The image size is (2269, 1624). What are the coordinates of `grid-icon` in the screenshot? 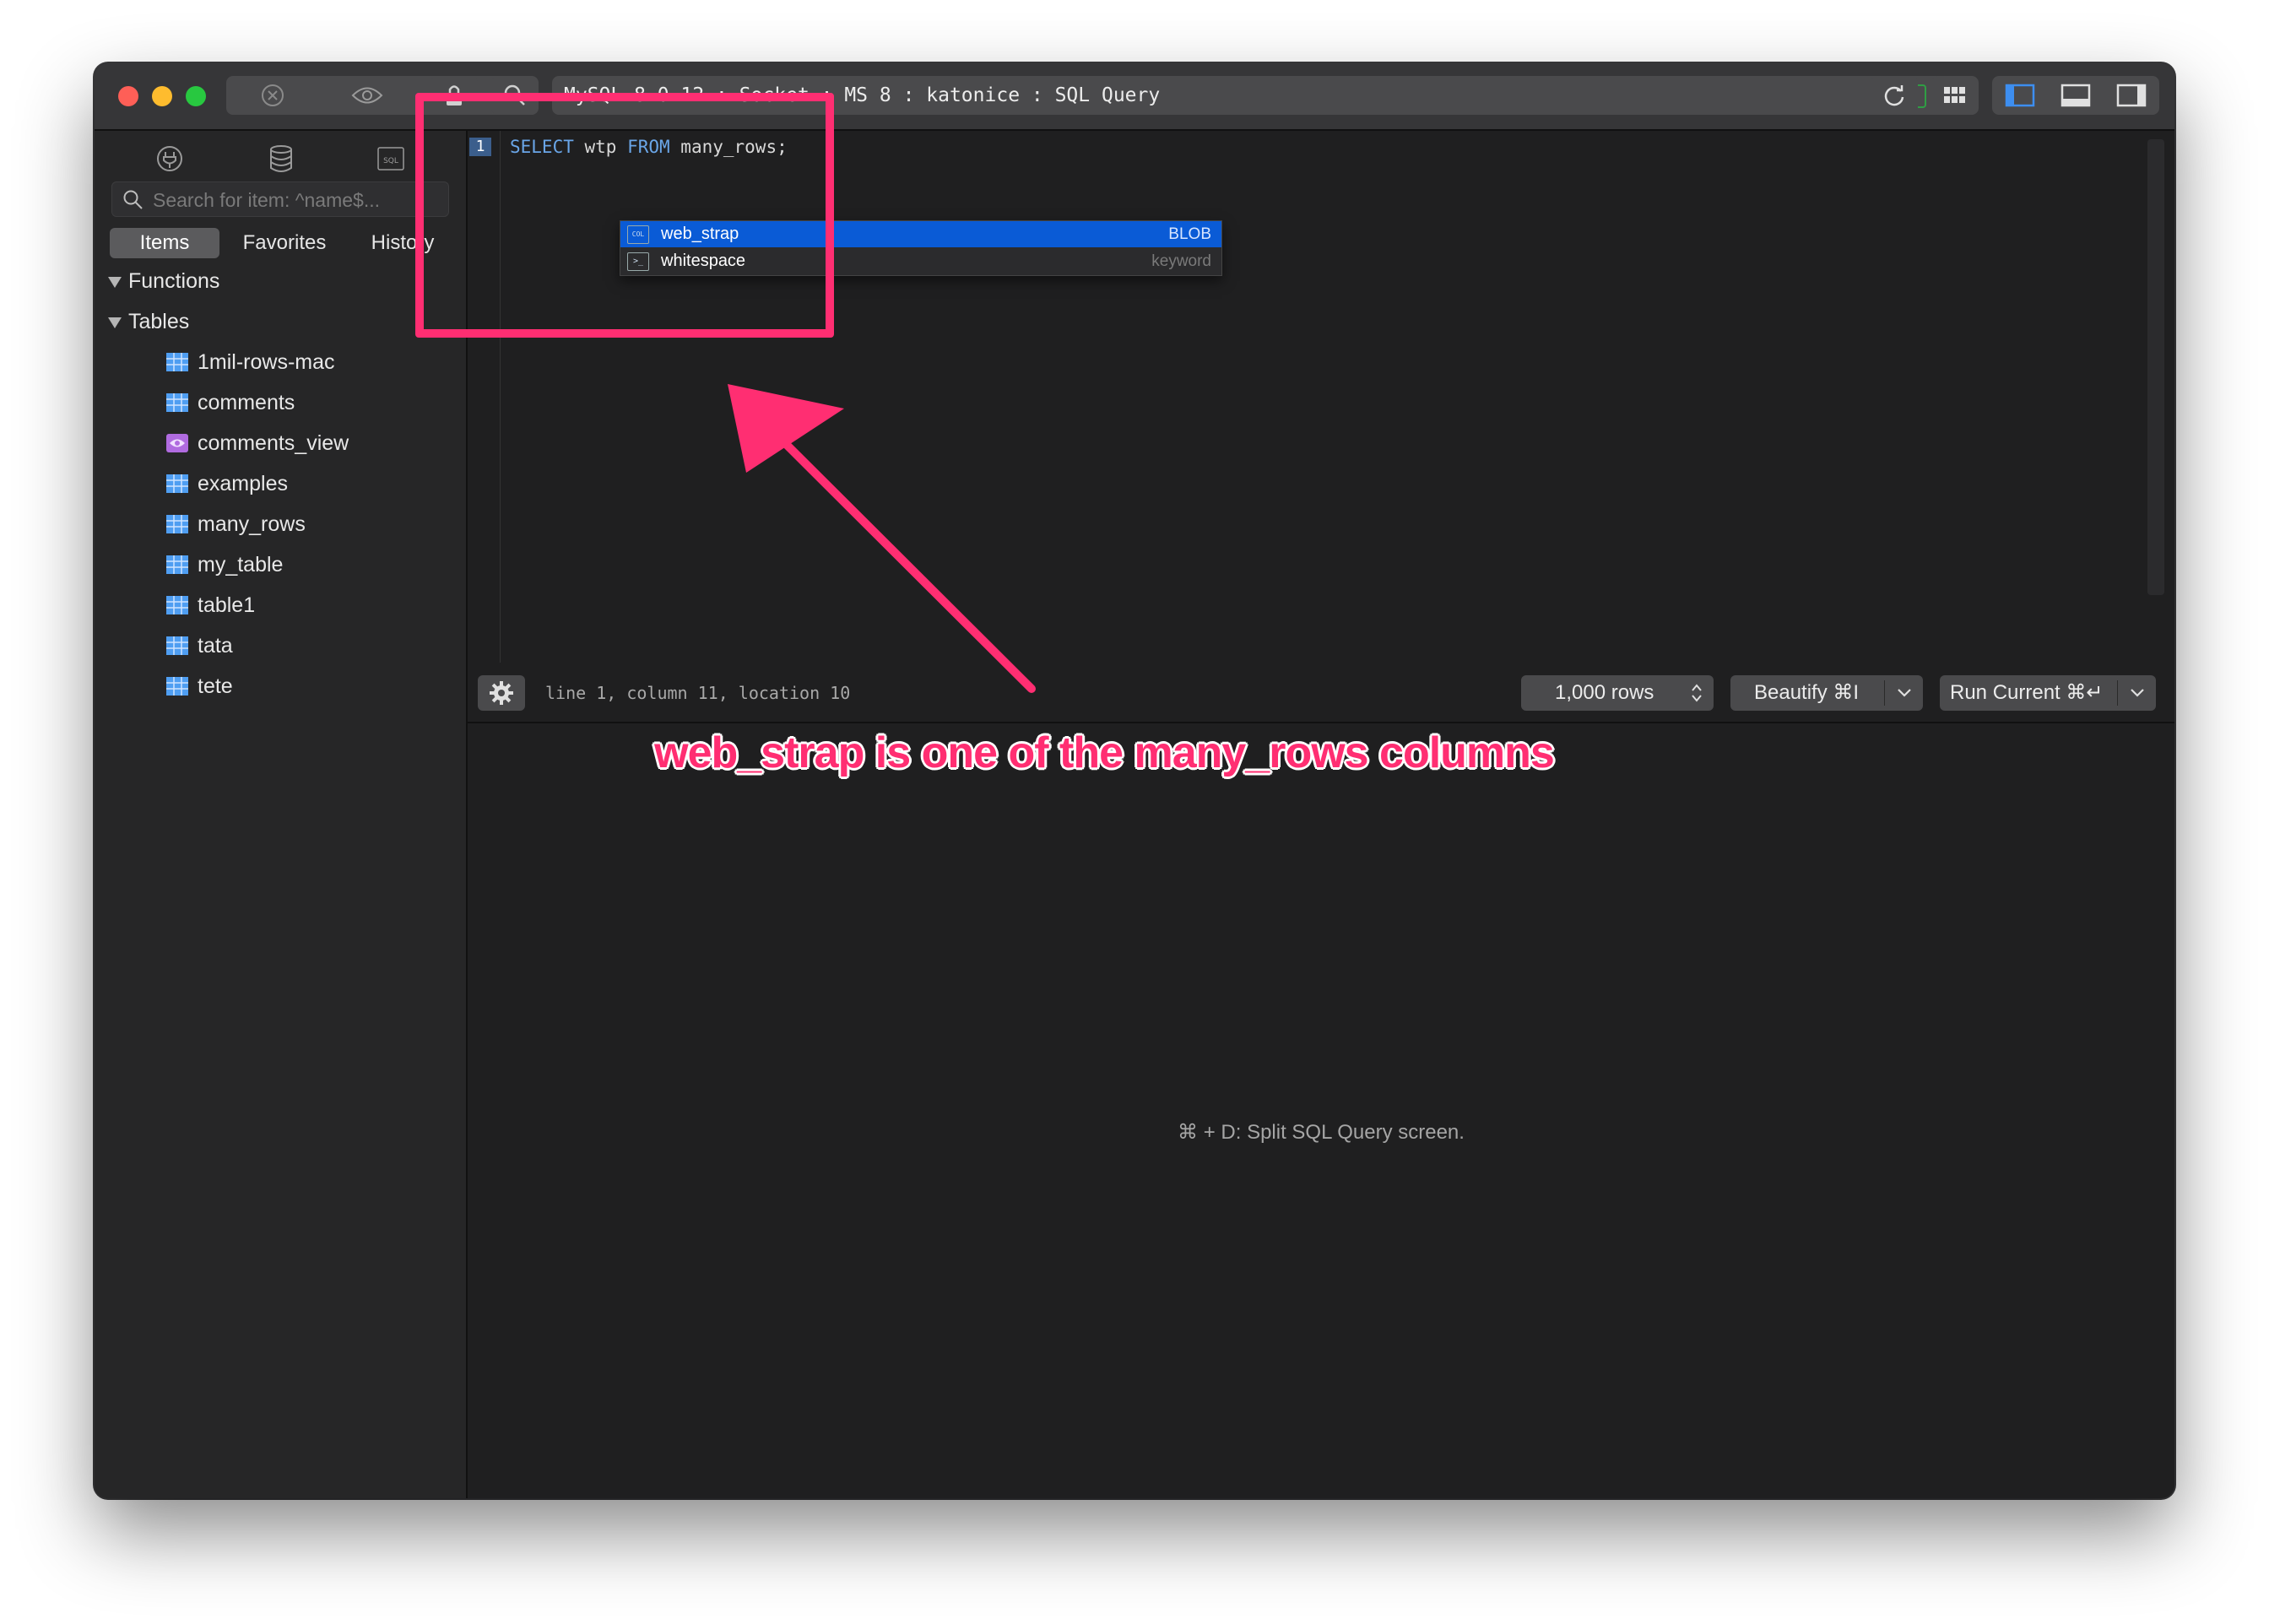 It's located at (1954, 95).